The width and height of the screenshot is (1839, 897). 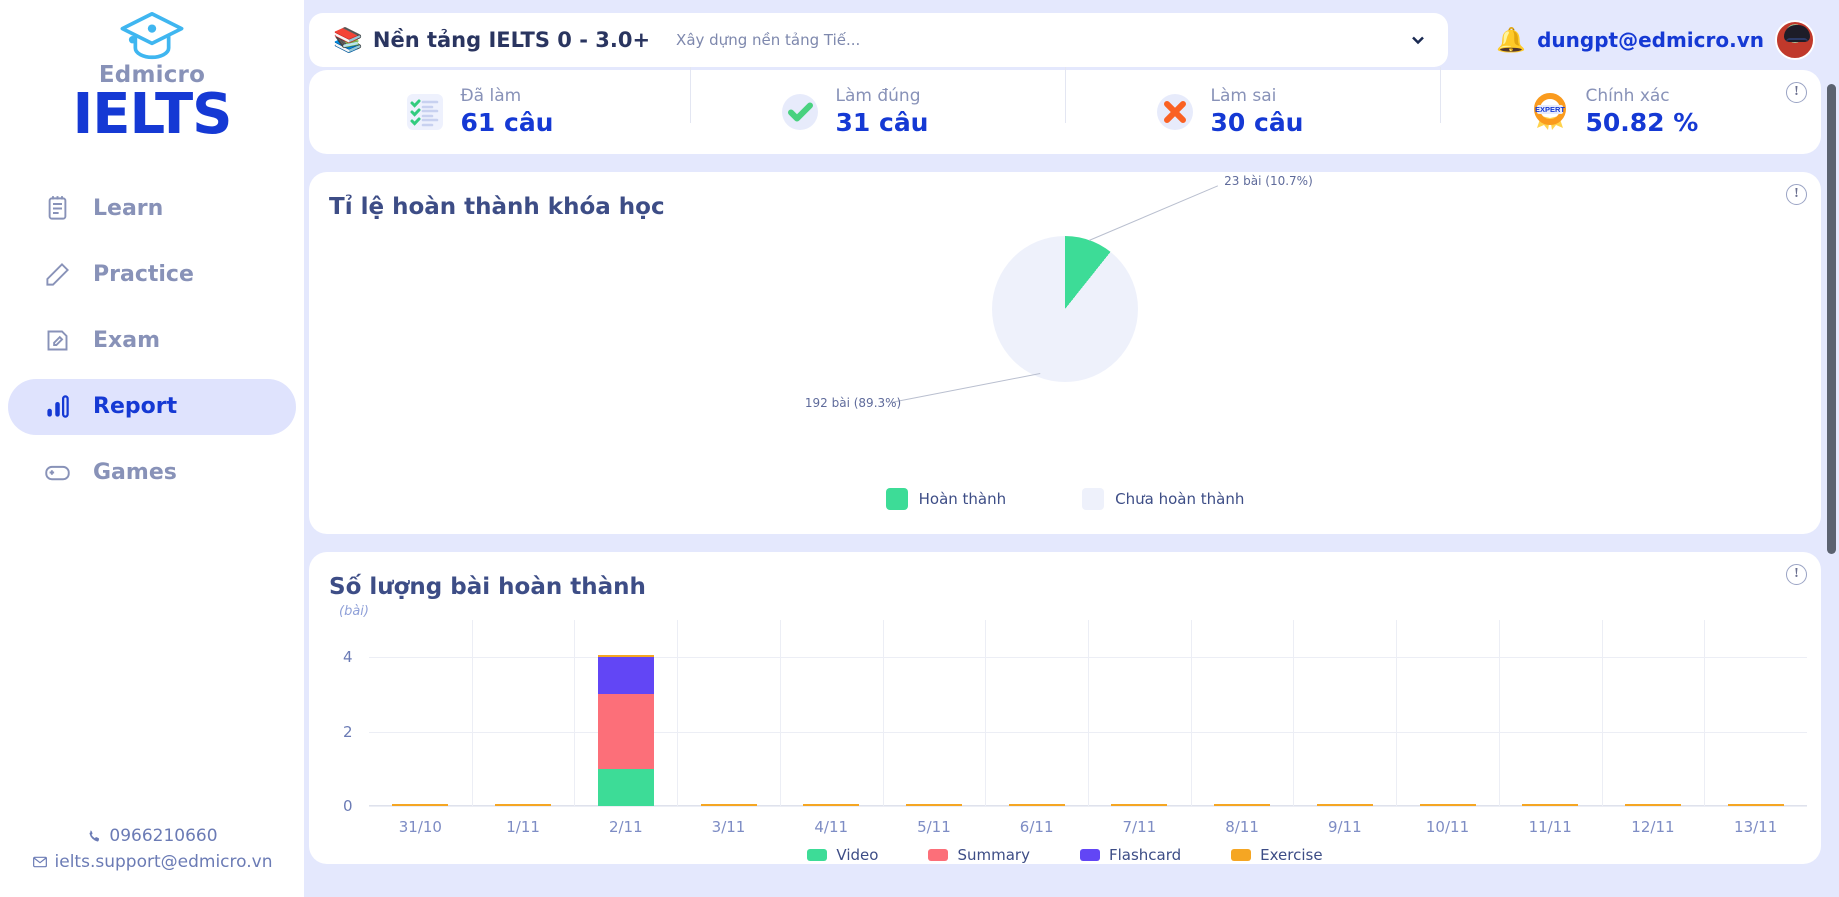 I want to click on legend-label: Exercise, so click(x=1291, y=855).